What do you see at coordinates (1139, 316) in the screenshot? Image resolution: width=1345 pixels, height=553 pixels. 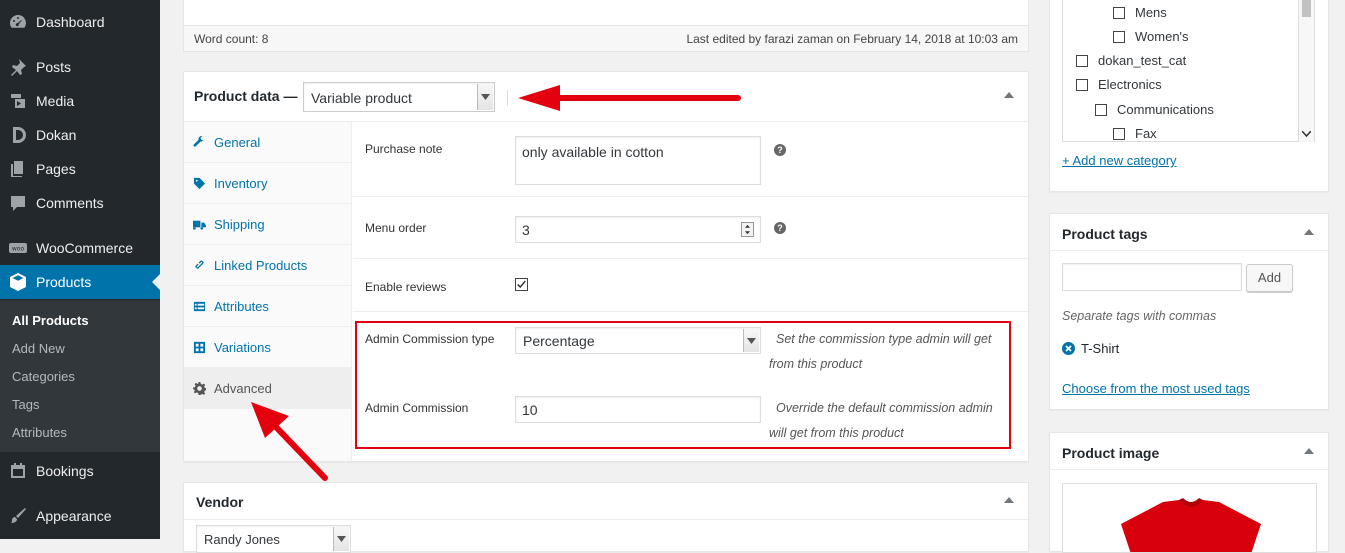 I see `tags-hint: Separate tags with commas` at bounding box center [1139, 316].